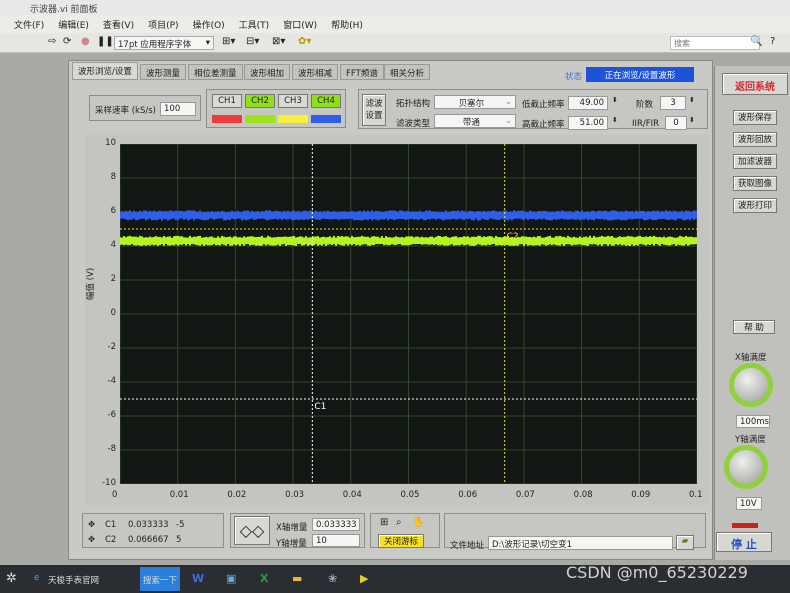 The width and height of the screenshot is (790, 593). I want to click on cursor-name: C2, so click(110, 540).